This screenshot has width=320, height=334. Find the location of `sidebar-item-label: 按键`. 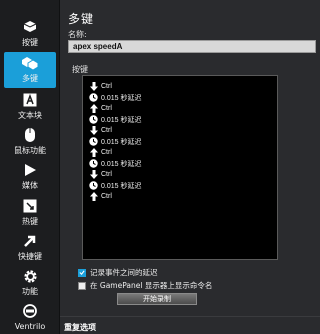

sidebar-item-label: 按键 is located at coordinates (30, 42).